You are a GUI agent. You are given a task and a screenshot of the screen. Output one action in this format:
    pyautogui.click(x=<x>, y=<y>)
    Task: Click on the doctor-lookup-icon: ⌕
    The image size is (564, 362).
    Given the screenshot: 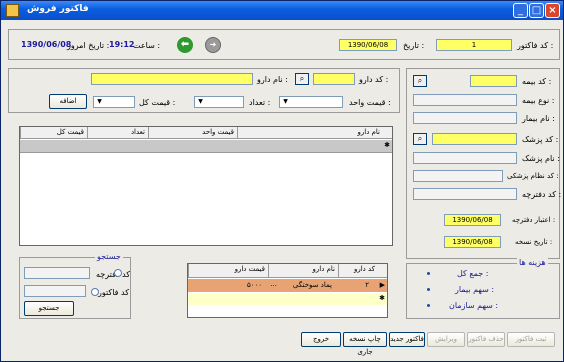 What is the action you would take?
    pyautogui.click(x=420, y=139)
    